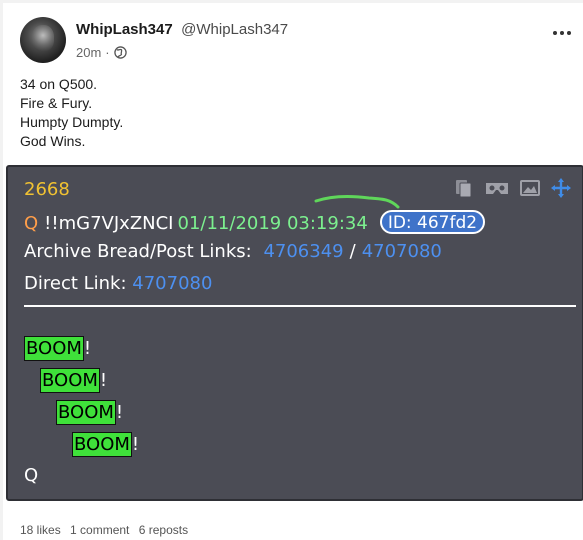  Describe the element at coordinates (497, 188) in the screenshot. I see `vr-icon` at that location.